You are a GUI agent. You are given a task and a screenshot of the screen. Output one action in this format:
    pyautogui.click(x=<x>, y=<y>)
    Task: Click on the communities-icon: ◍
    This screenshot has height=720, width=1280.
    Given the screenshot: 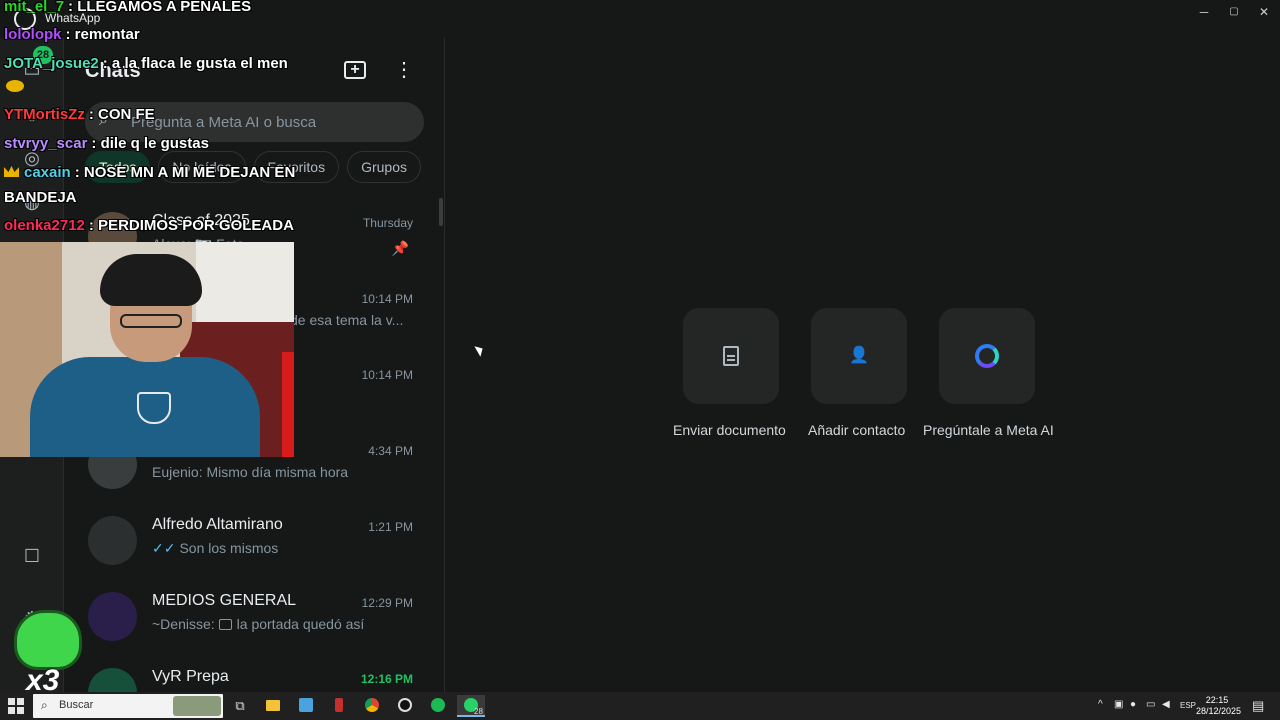 What is the action you would take?
    pyautogui.click(x=32, y=202)
    